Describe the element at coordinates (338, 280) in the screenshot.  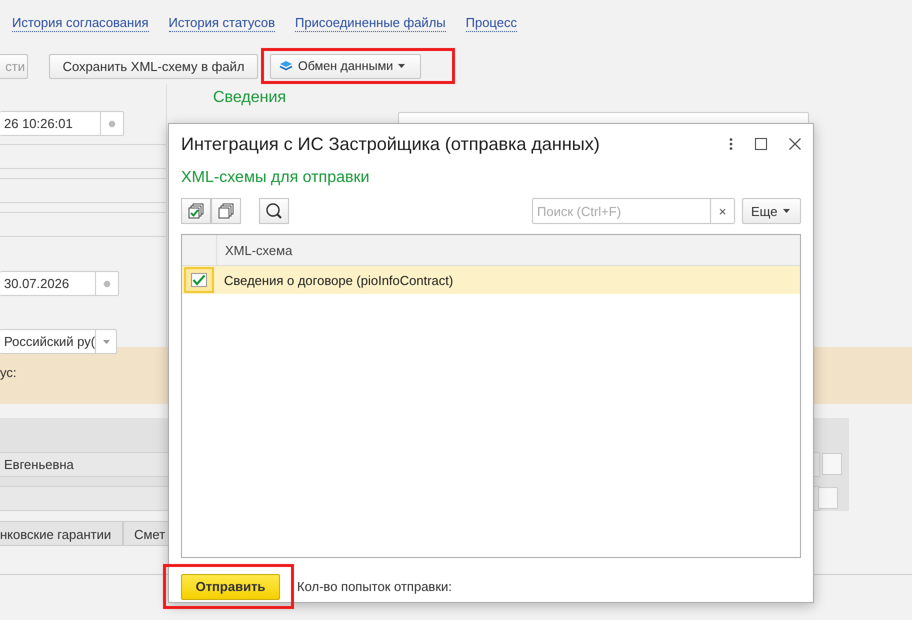
I see `table-cell-text: Сведения о договоре (pioInfoContract)` at that location.